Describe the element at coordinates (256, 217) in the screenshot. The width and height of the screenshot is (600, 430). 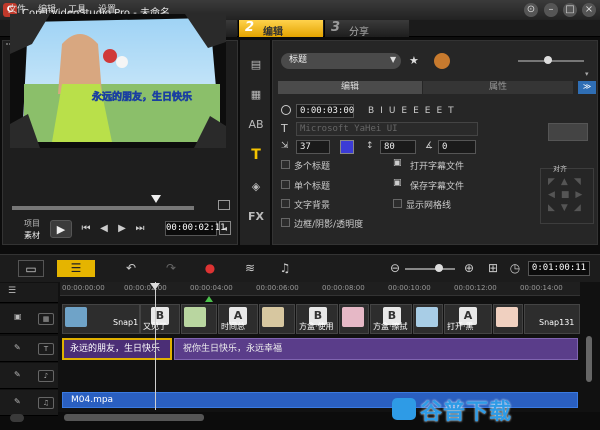
I see `filter-fx-icon: FX` at that location.